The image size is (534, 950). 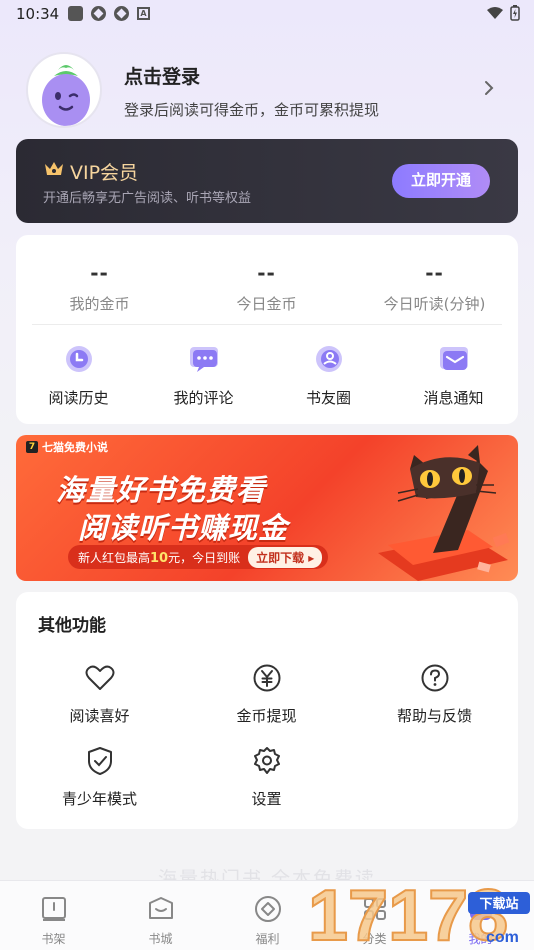 I want to click on quick-label: 消息通知, so click(x=453, y=398).